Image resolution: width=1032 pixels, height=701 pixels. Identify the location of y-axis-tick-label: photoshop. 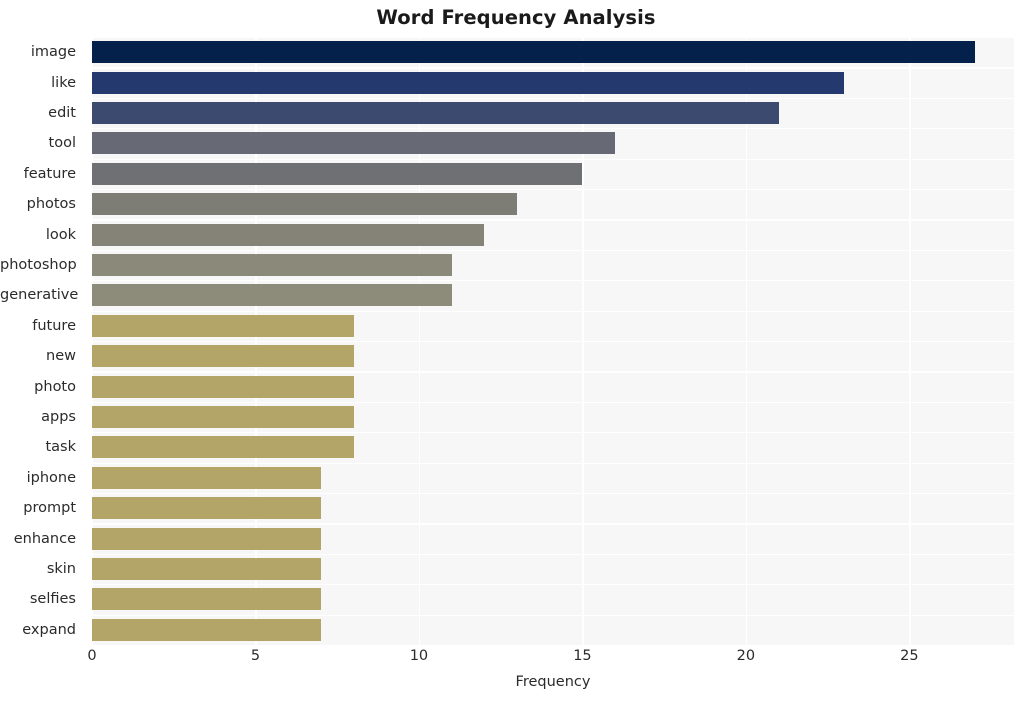
(38, 265).